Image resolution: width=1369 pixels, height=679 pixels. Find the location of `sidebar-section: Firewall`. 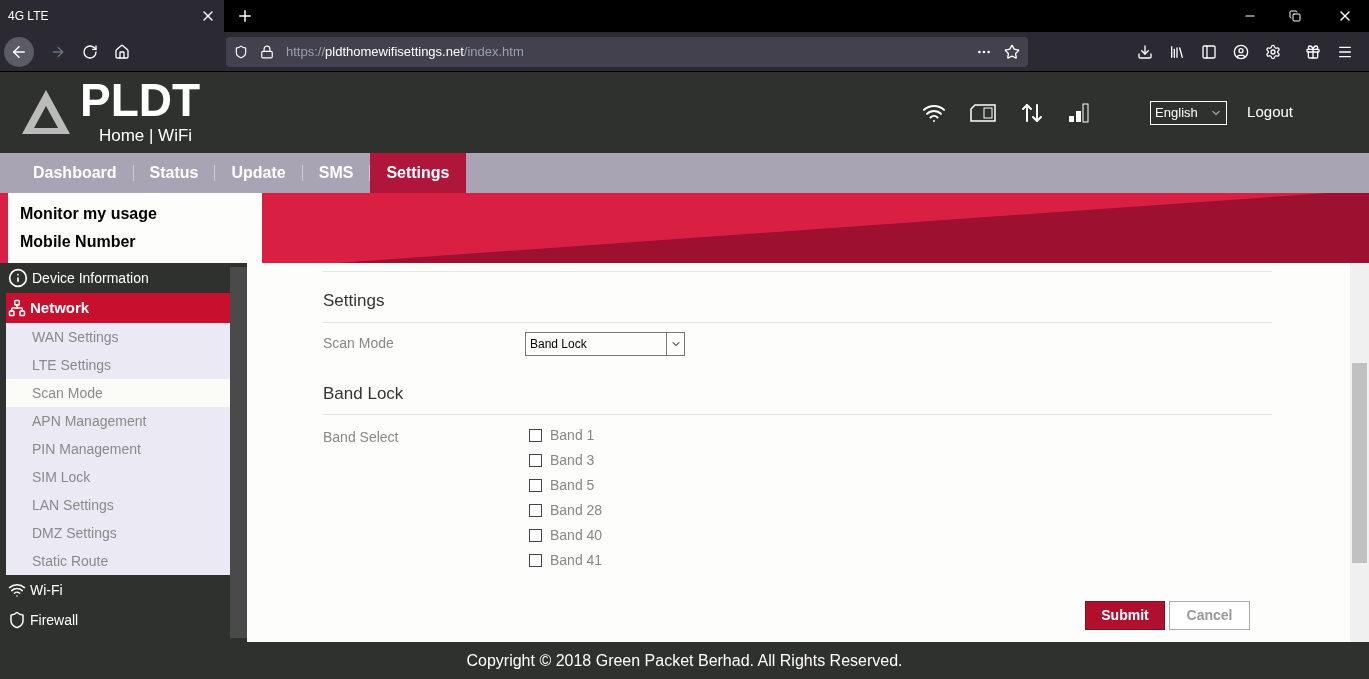

sidebar-section: Firewall is located at coordinates (115, 620).